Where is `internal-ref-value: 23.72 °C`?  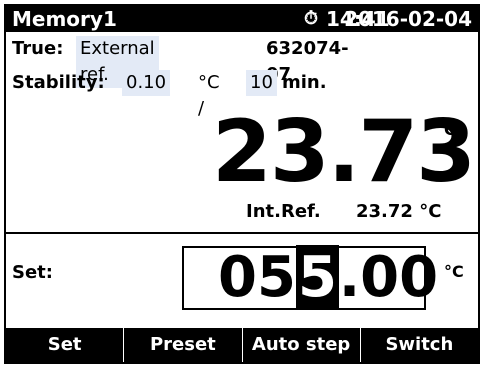 internal-ref-value: 23.72 °C is located at coordinates (399, 211).